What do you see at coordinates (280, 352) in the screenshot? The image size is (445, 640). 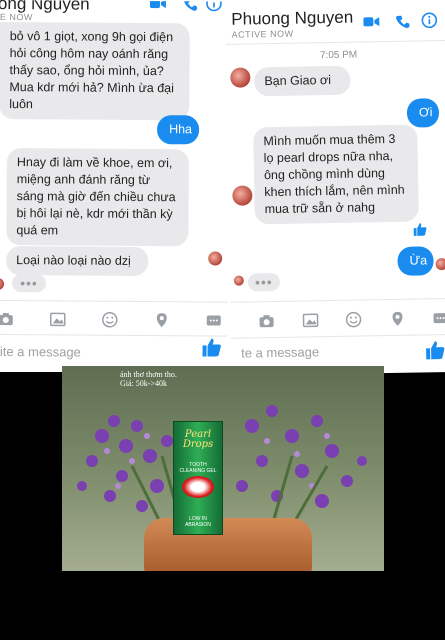 I see `message-input: te a message` at bounding box center [280, 352].